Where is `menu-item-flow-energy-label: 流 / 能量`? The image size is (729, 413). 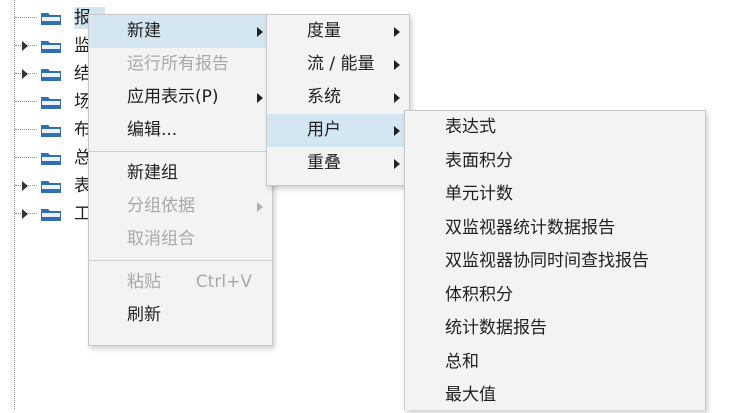
menu-item-flow-energy-label: 流 / 能量 is located at coordinates (341, 64).